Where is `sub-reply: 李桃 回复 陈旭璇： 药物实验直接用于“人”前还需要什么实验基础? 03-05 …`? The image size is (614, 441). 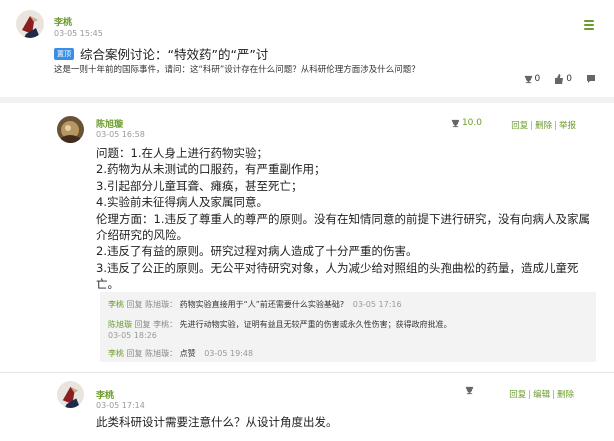 sub-reply: 李桃 回复 陈旭璇： 药物实验直接用于“人”前还需要什么实验基础? 03-05 … is located at coordinates (255, 304).